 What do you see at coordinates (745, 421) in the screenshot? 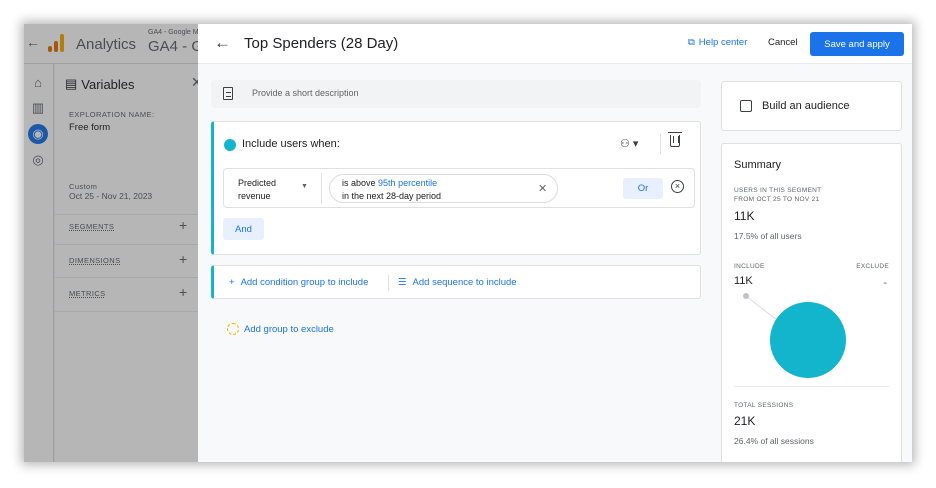
I see `sessions-value: 21K` at bounding box center [745, 421].